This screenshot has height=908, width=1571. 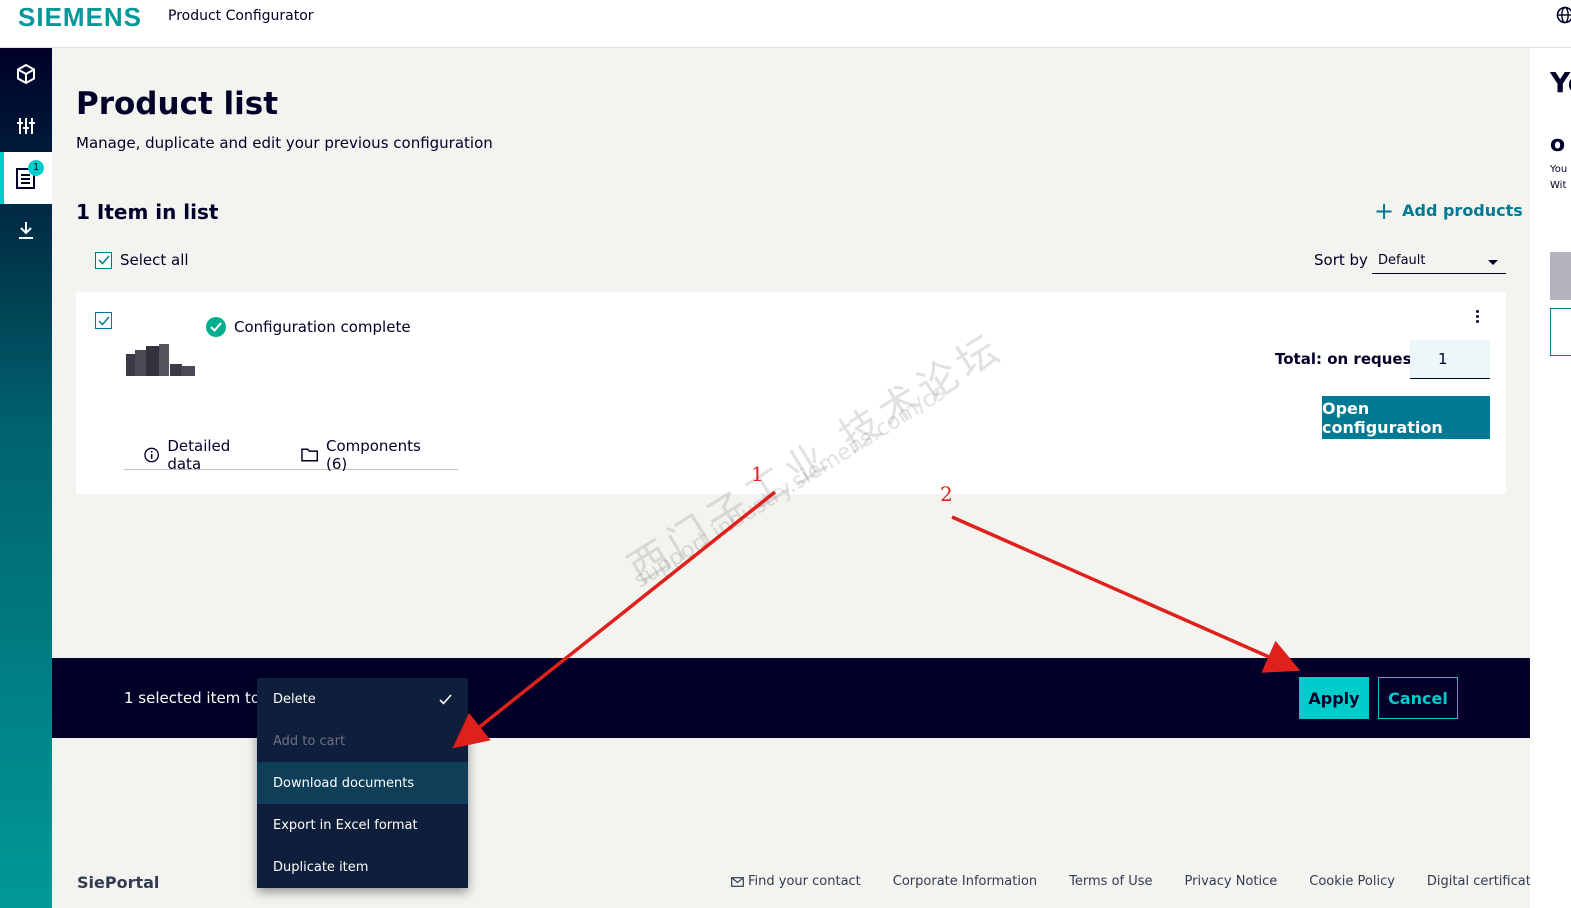 What do you see at coordinates (192, 698) in the screenshot?
I see `selected-items-label: 1 selected item to` at bounding box center [192, 698].